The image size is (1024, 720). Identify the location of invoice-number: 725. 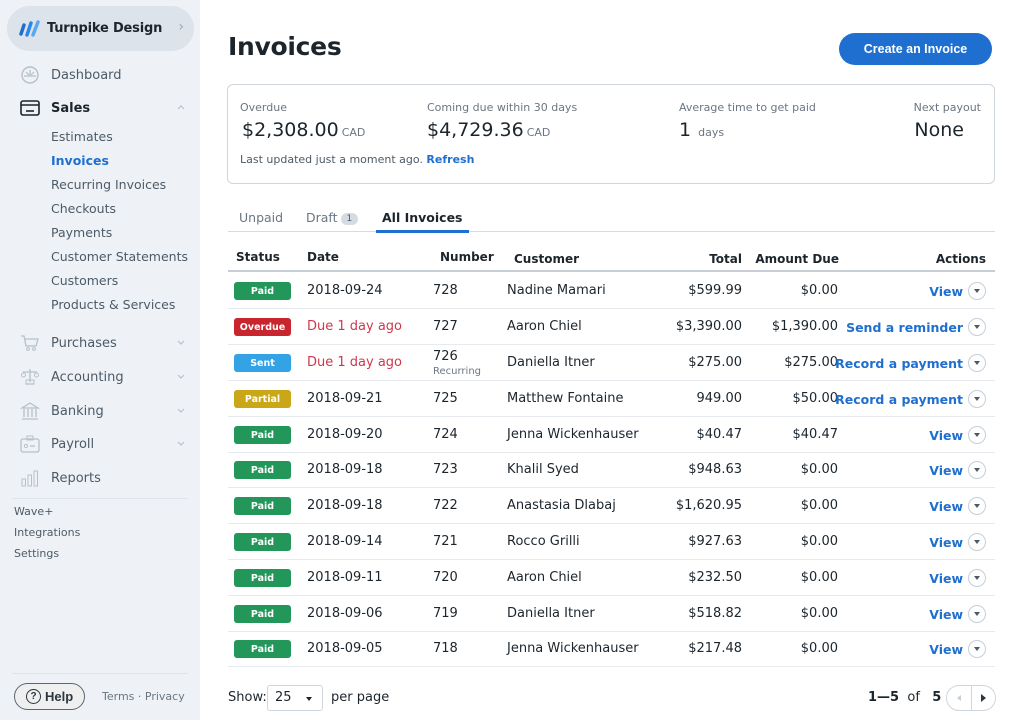
(445, 398).